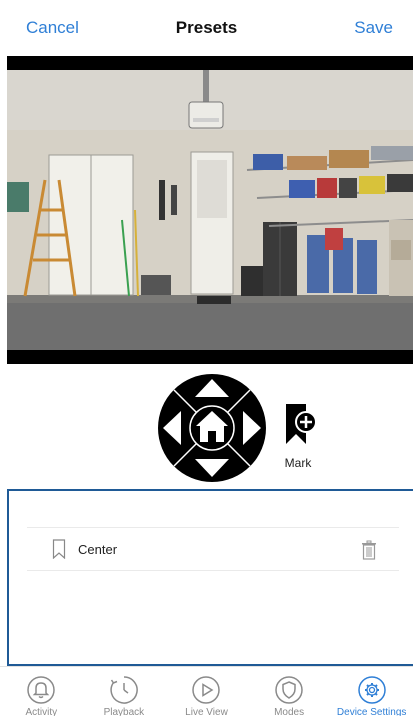 The image size is (413, 716). I want to click on tab-label: Device Settings, so click(371, 711).